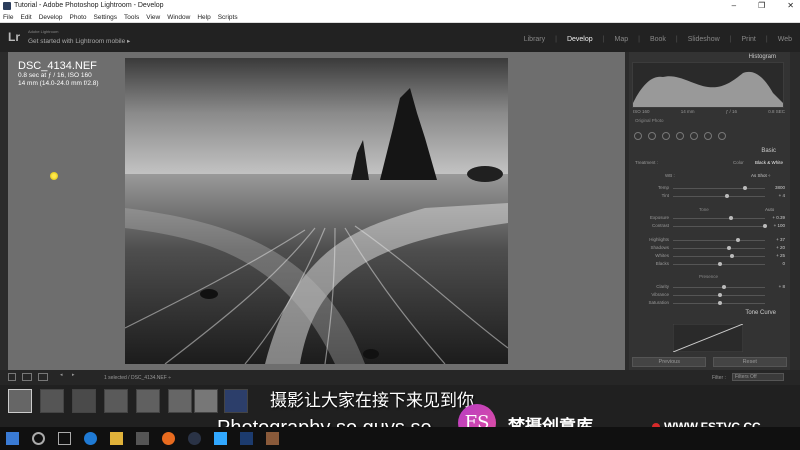 This screenshot has height=450, width=800. Describe the element at coordinates (710, 303) in the screenshot. I see `slider-row-saturation: Saturation` at that location.